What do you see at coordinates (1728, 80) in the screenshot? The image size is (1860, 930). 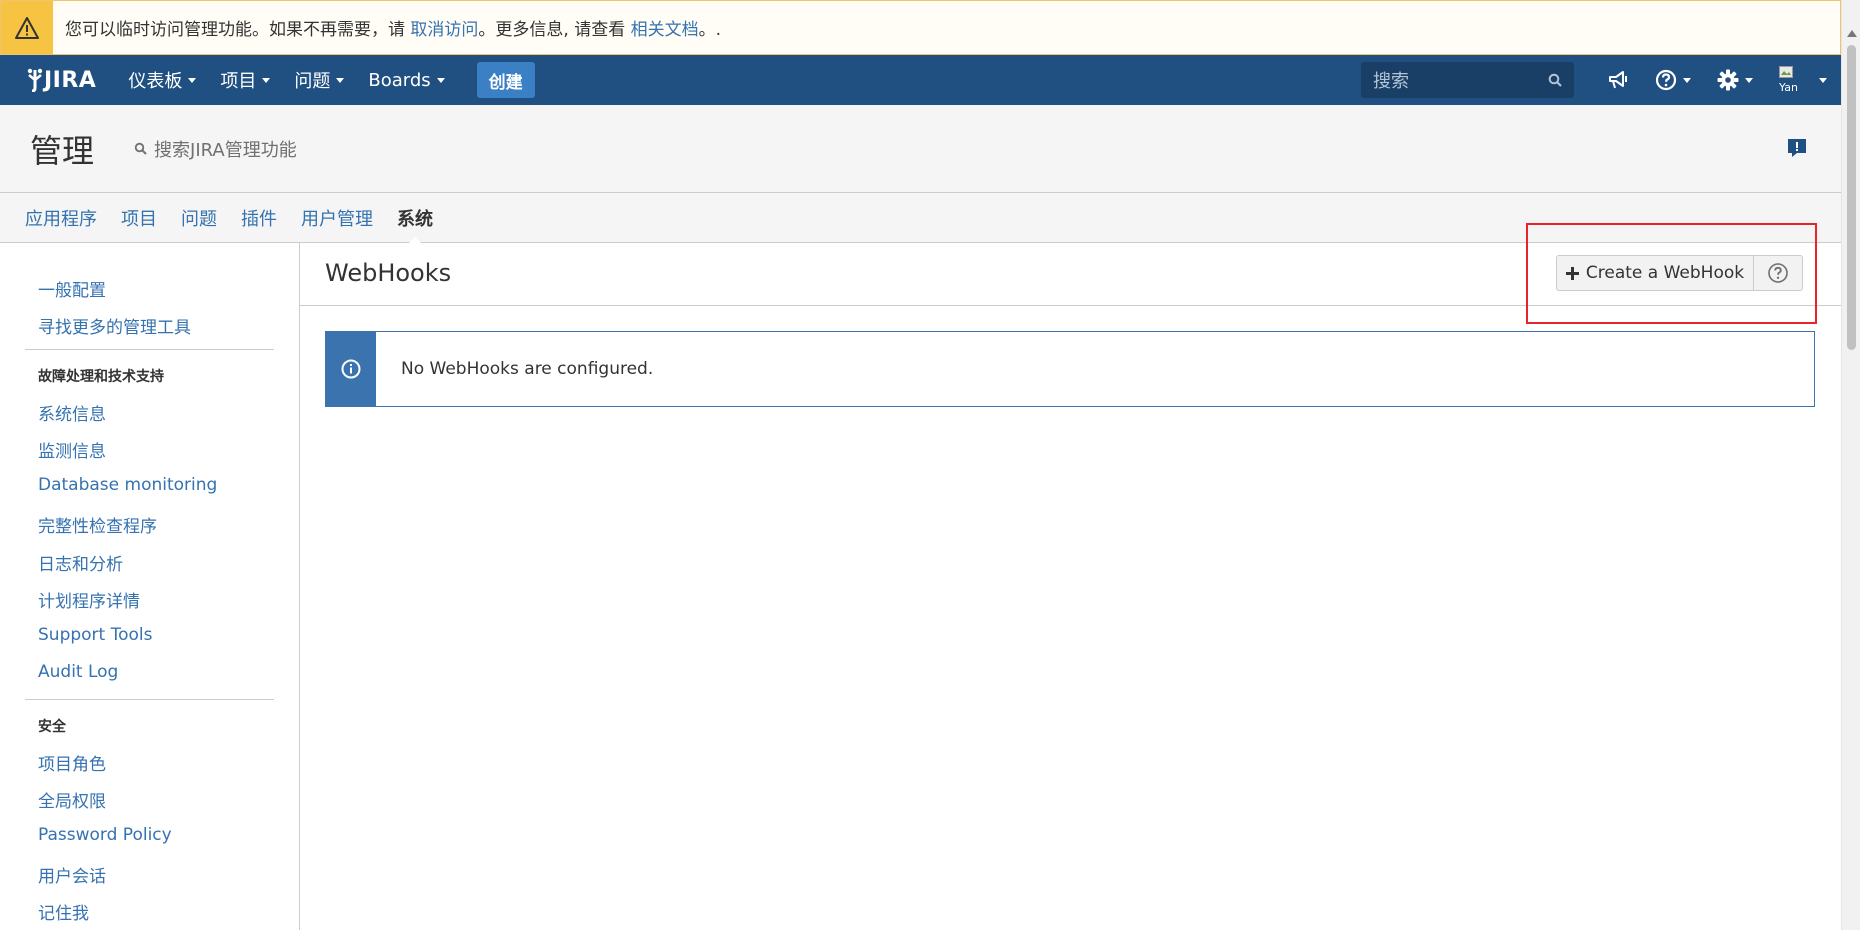 I see `gear-icon` at bounding box center [1728, 80].